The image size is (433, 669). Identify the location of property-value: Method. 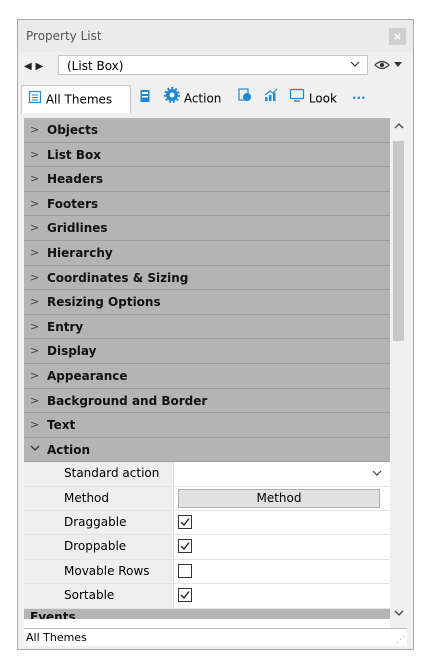
(282, 498).